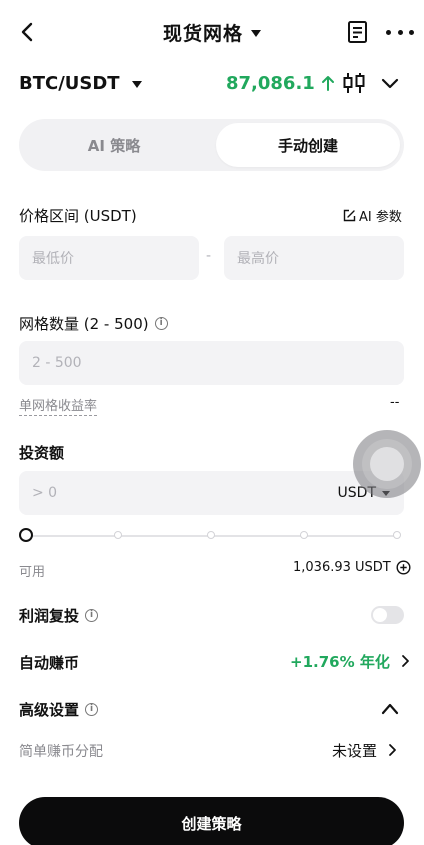 This screenshot has height=845, width=424. Describe the element at coordinates (57, 363) in the screenshot. I see `grid-count-placeholder: 2 - 500` at that location.